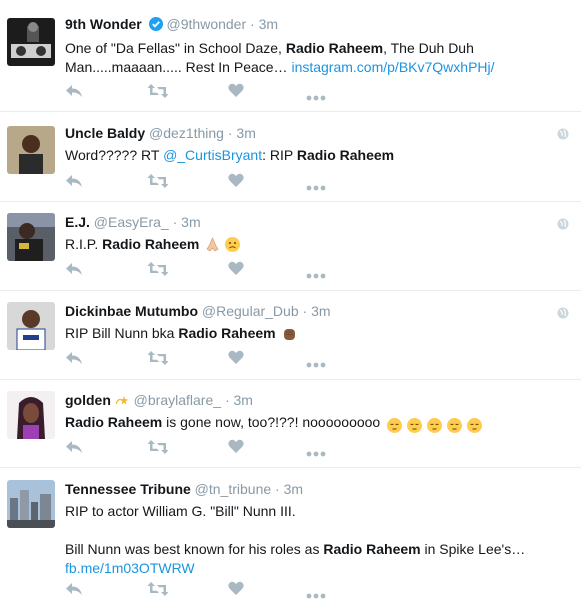  What do you see at coordinates (122, 400) in the screenshot?
I see `dizzy-emoji` at bounding box center [122, 400].